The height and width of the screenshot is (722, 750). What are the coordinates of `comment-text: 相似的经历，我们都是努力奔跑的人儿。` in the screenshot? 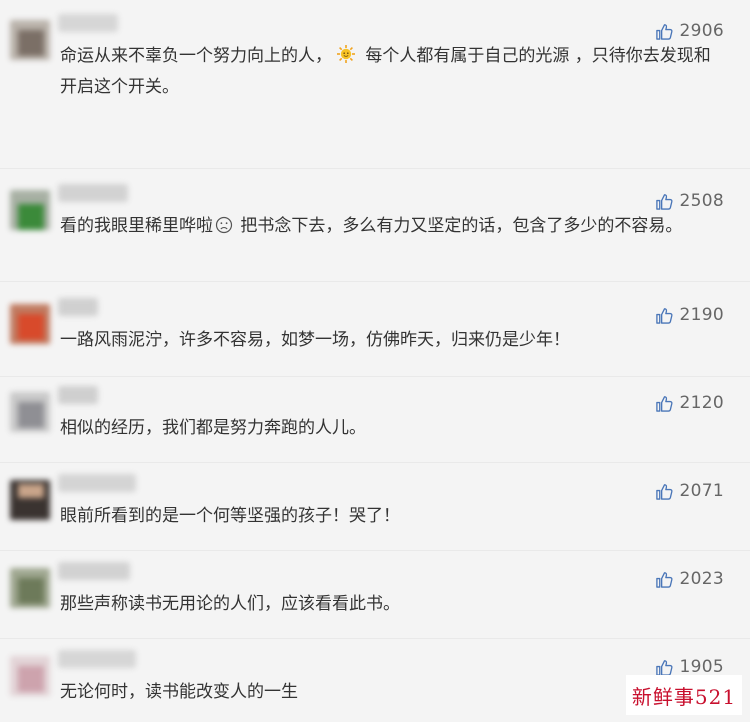 It's located at (213, 428).